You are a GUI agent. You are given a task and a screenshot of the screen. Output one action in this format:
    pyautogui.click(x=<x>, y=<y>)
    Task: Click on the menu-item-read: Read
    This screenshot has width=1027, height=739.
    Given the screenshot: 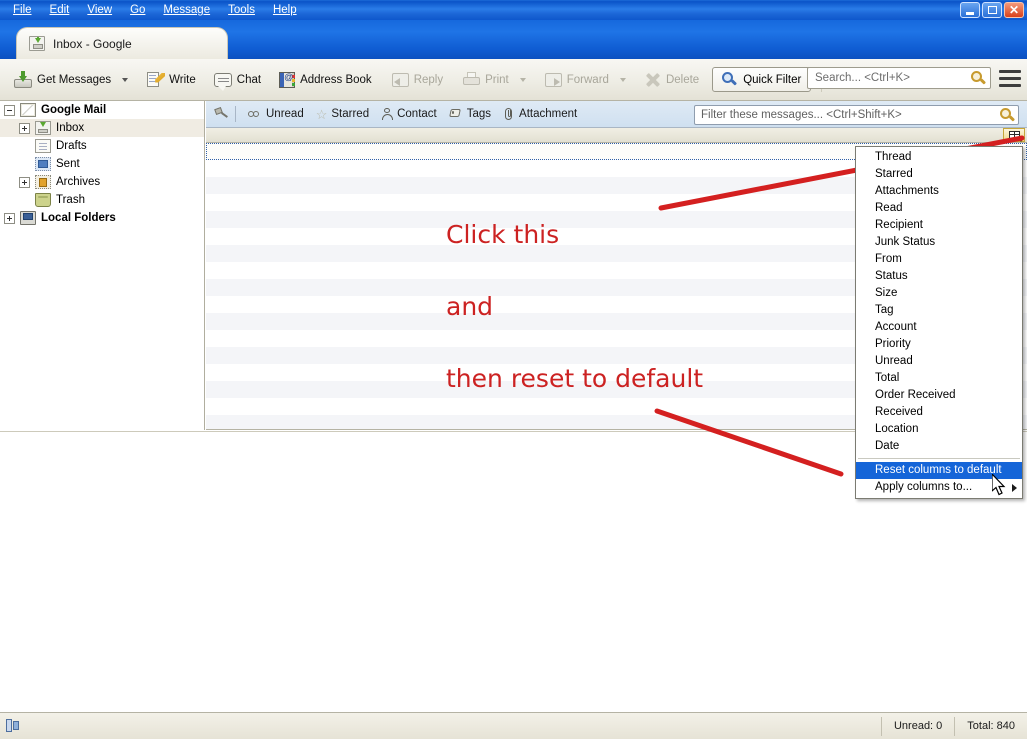 What is the action you would take?
    pyautogui.click(x=939, y=208)
    